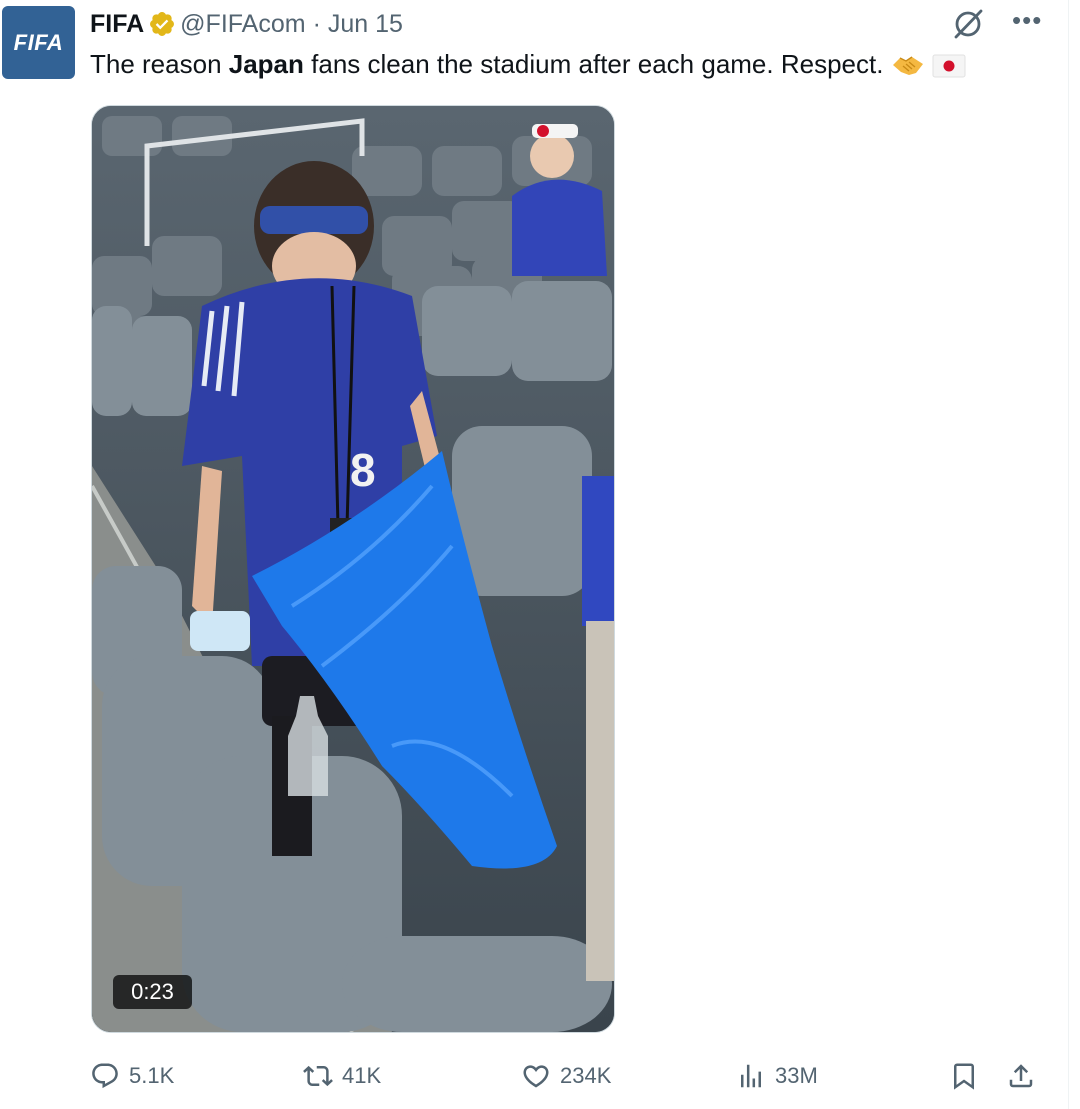 Image resolution: width=1080 pixels, height=1109 pixels. I want to click on avatar-logo-text: FIFA, so click(38, 42).